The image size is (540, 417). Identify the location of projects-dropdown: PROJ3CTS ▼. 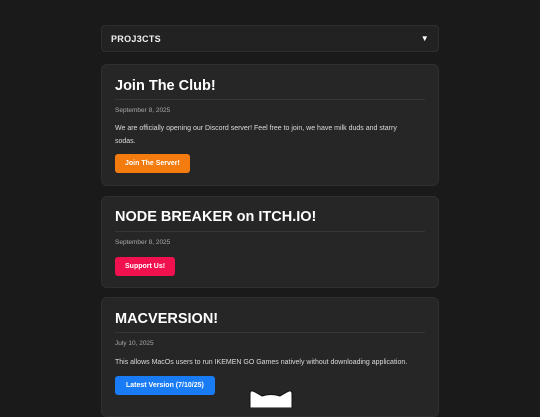
(270, 38).